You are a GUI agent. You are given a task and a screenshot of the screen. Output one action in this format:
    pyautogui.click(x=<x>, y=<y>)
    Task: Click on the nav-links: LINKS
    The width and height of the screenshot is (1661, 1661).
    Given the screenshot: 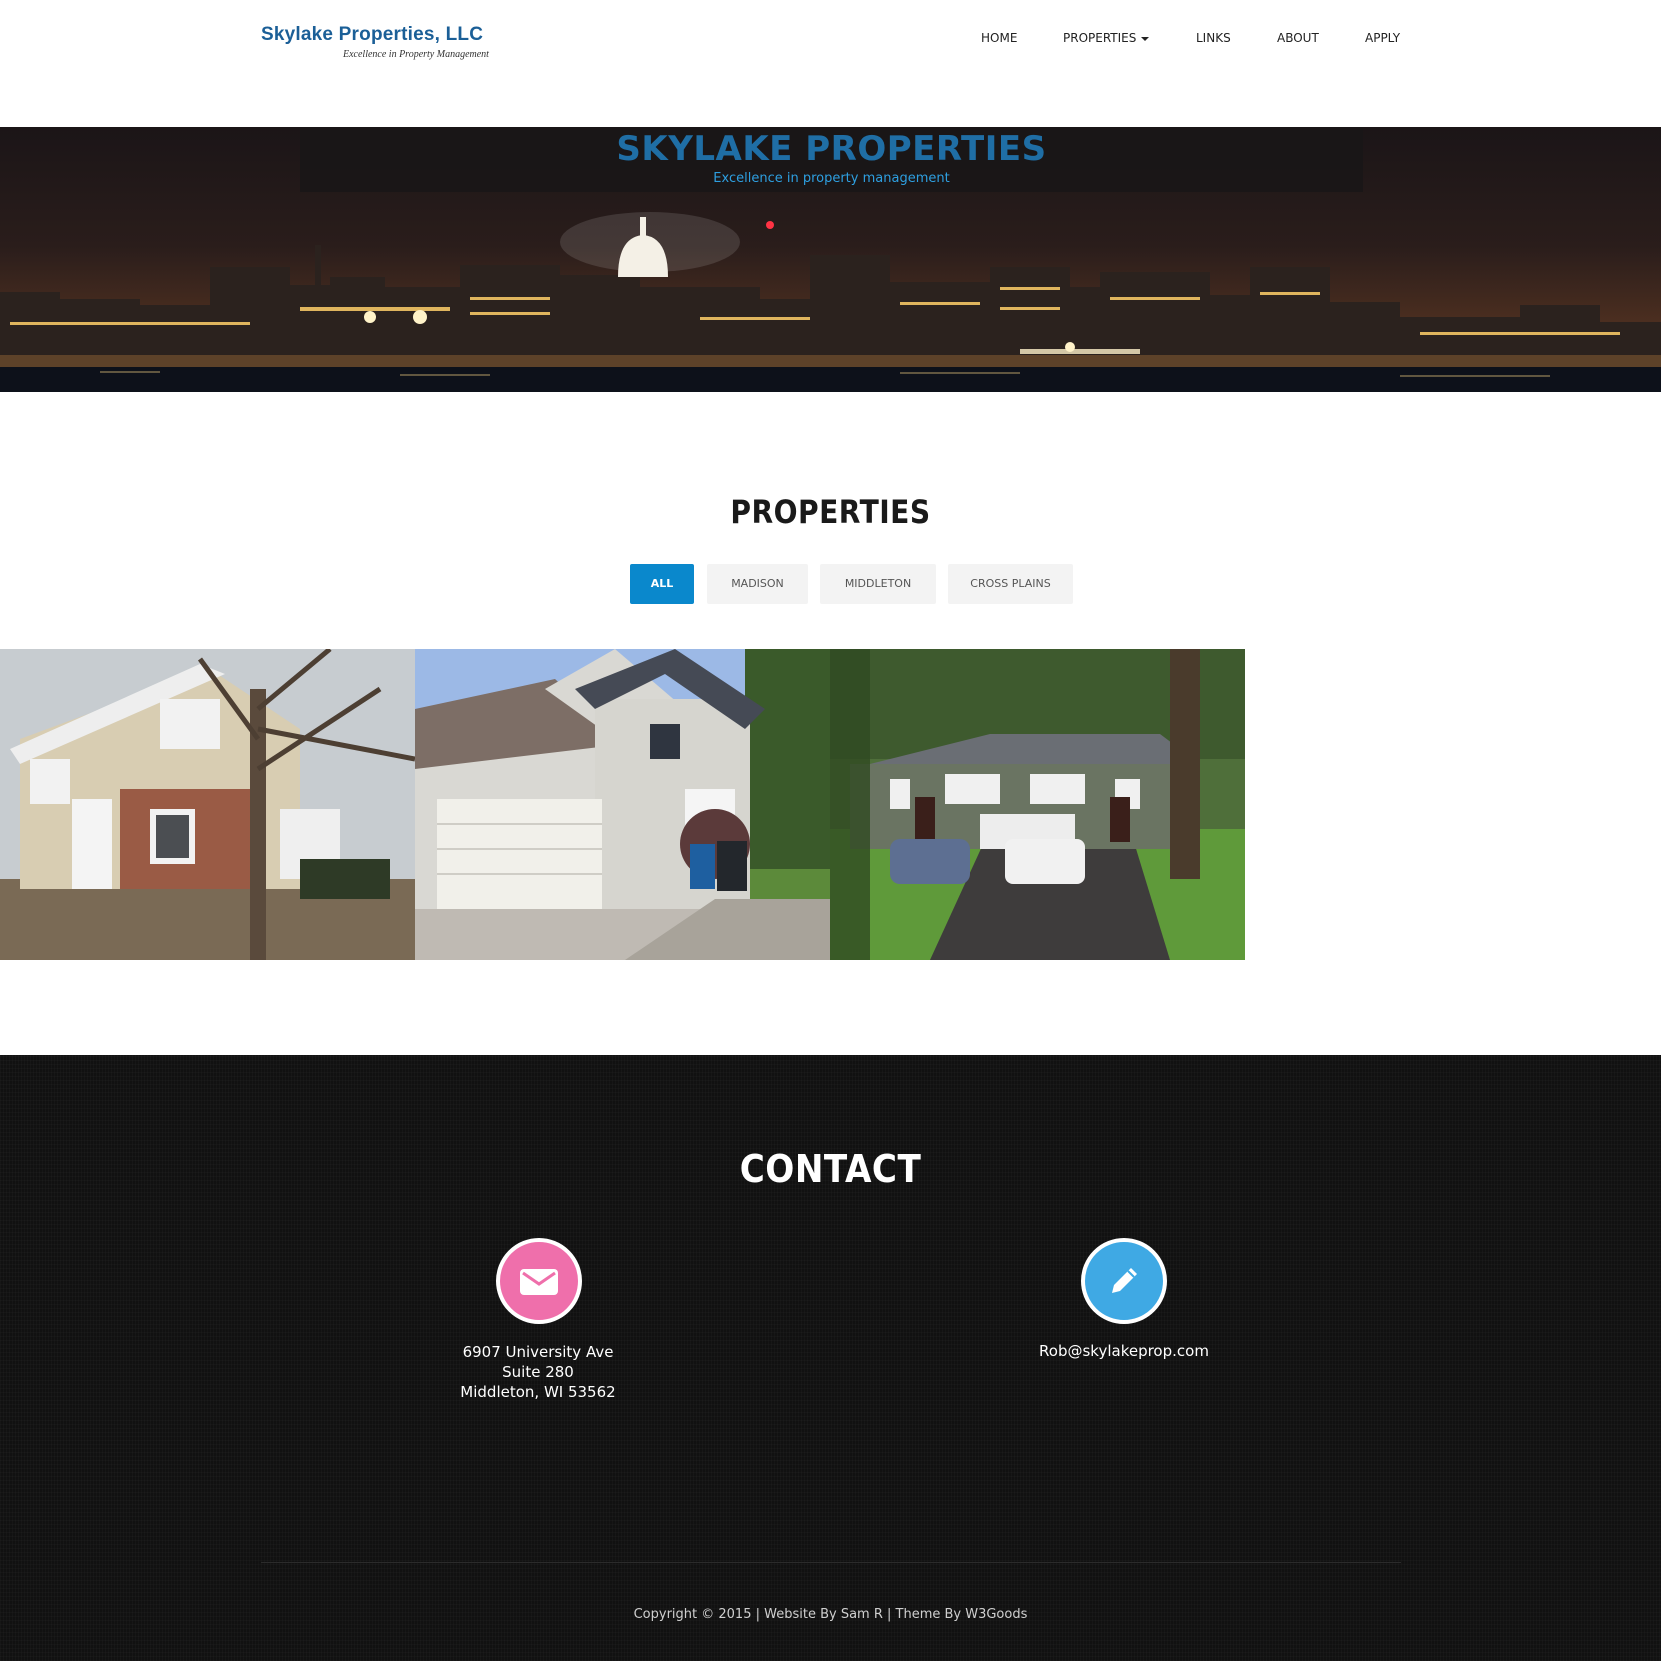 What is the action you would take?
    pyautogui.click(x=1213, y=38)
    